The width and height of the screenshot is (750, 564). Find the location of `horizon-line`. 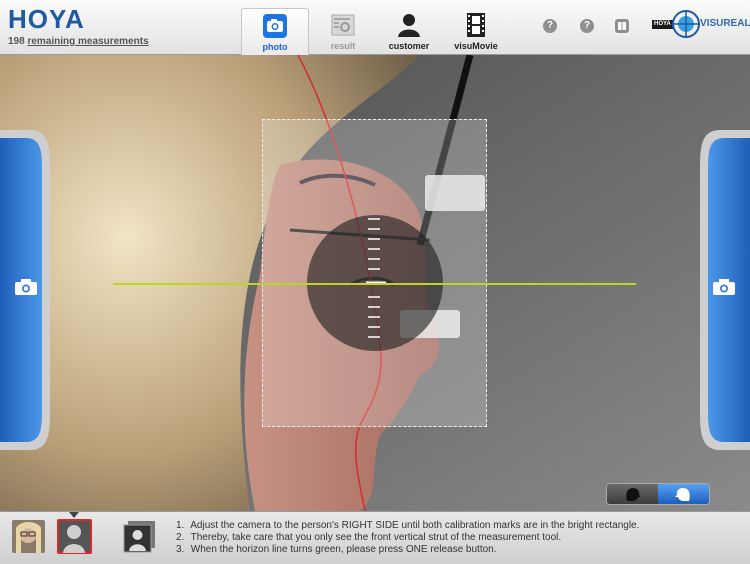

horizon-line is located at coordinates (374, 284).